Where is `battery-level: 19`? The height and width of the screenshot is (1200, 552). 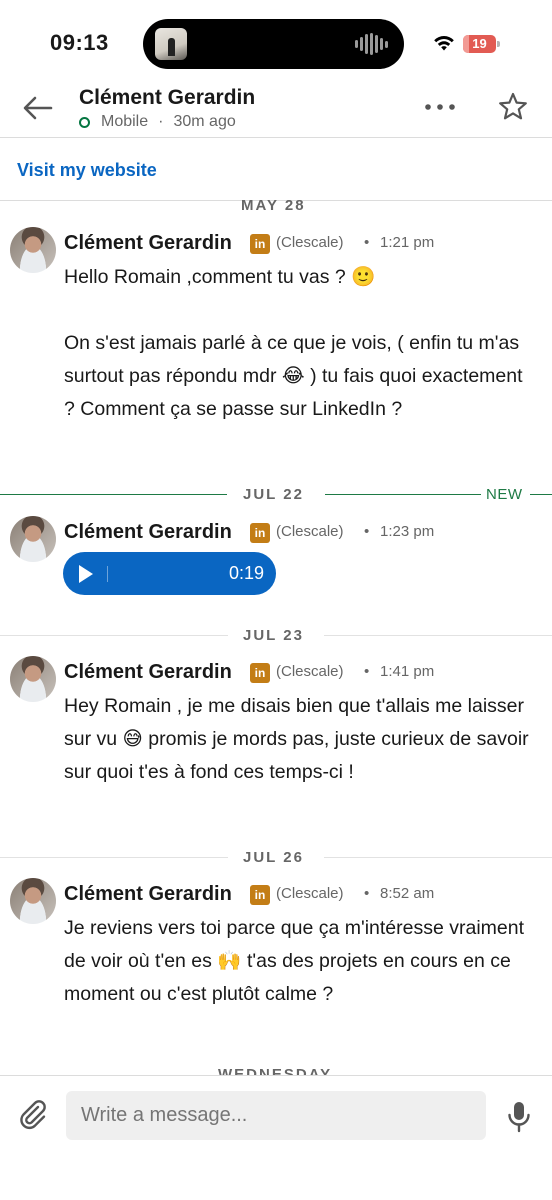 battery-level: 19 is located at coordinates (479, 43).